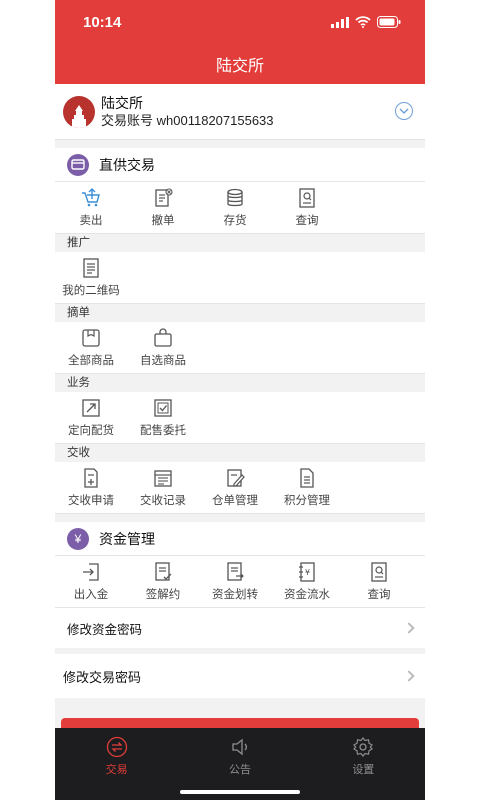 The image size is (480, 800). What do you see at coordinates (235, 197) in the screenshot?
I see `database-icon` at bounding box center [235, 197].